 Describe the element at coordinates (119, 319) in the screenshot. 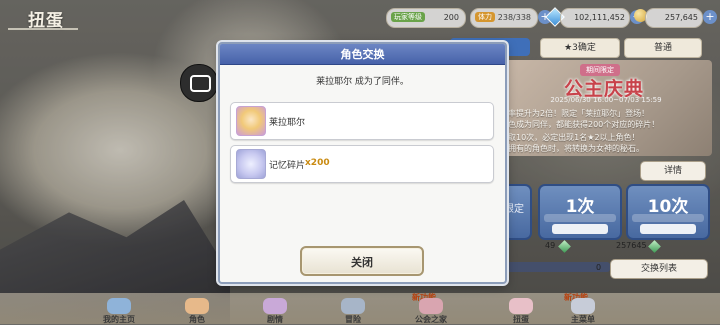

I see `nav-label: 我的主页` at that location.